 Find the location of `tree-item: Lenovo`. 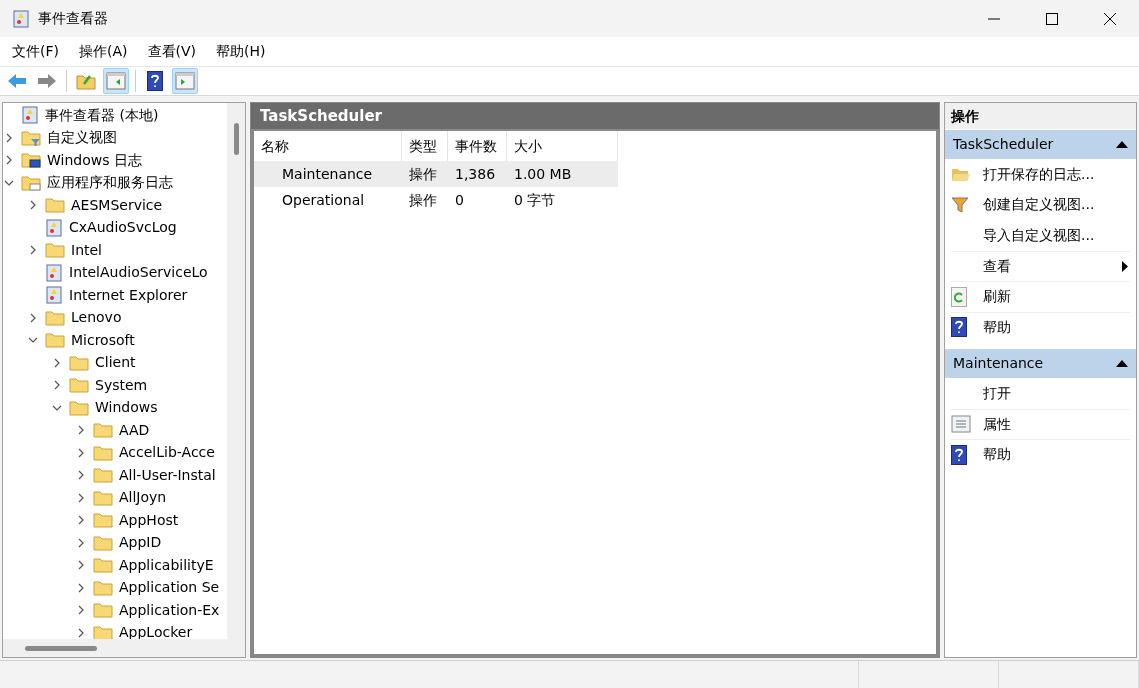

tree-item: Lenovo is located at coordinates (96, 318).